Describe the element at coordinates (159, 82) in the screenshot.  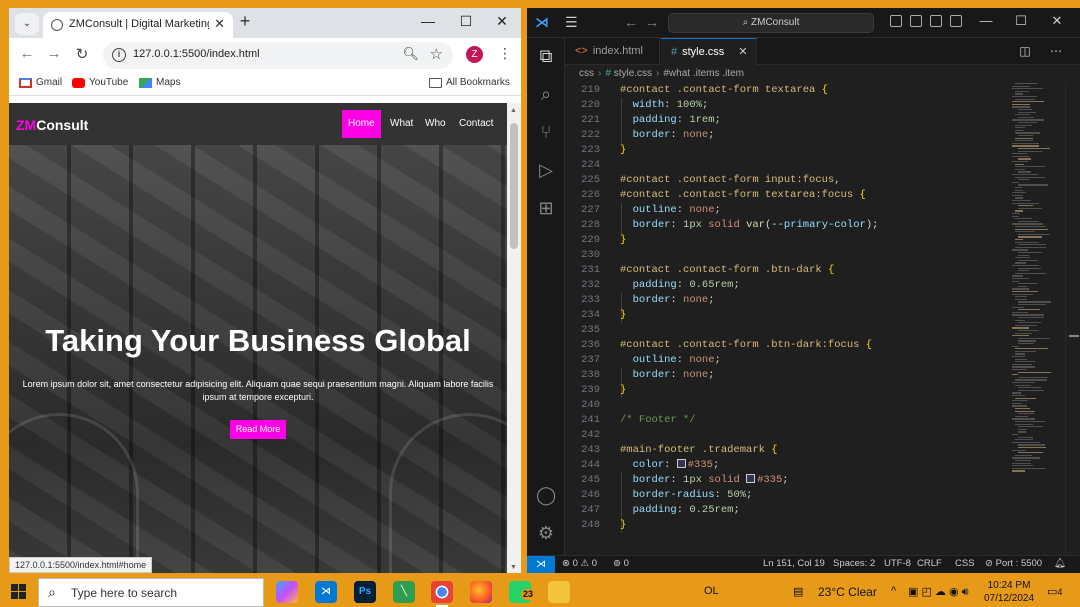
I see `bookmark-maps: Maps` at that location.